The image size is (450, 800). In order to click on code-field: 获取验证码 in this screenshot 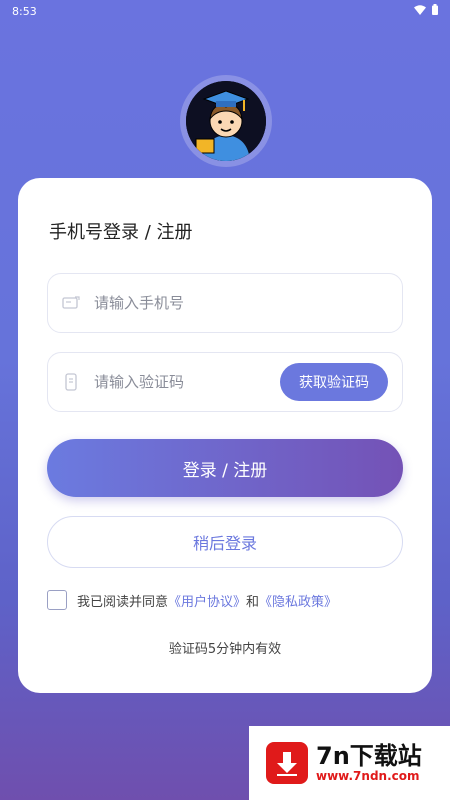, I will do `click(225, 382)`.